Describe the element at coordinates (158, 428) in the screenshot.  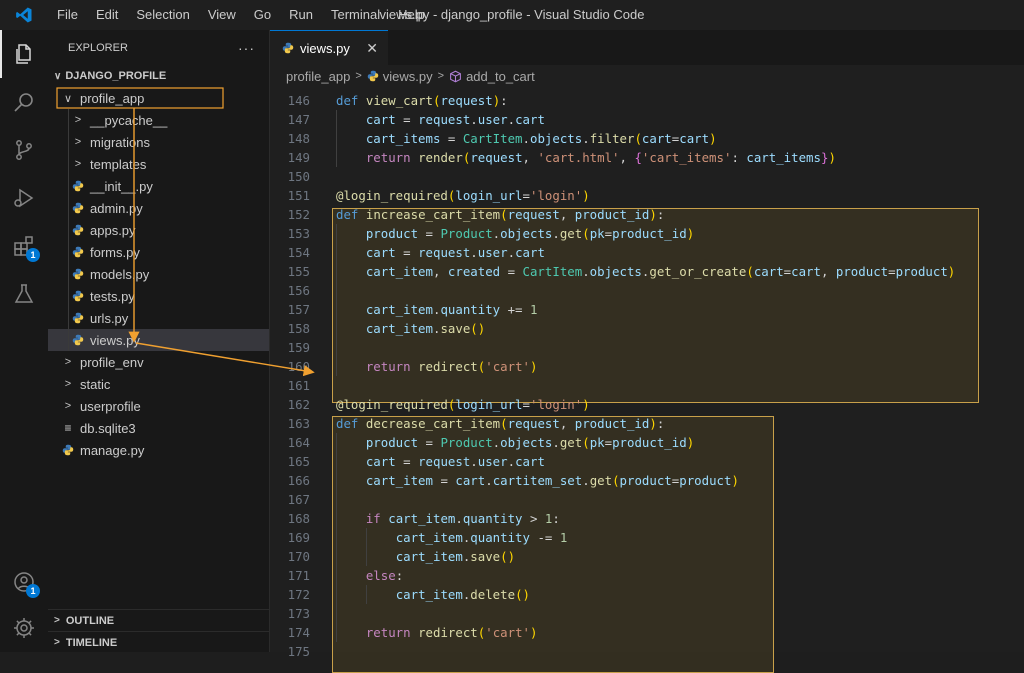
I see `tree-item-db-sqlite3: ≡ db.sqlite3` at that location.